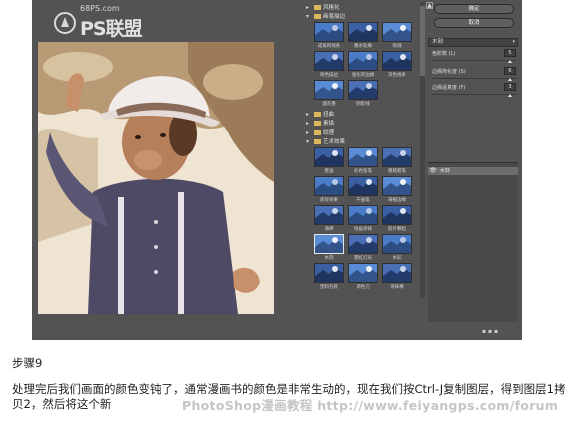 This screenshot has width=577, height=424. What do you see at coordinates (329, 75) in the screenshot?
I see `filter-thumbnail-label: 喷色描边` at bounding box center [329, 75].